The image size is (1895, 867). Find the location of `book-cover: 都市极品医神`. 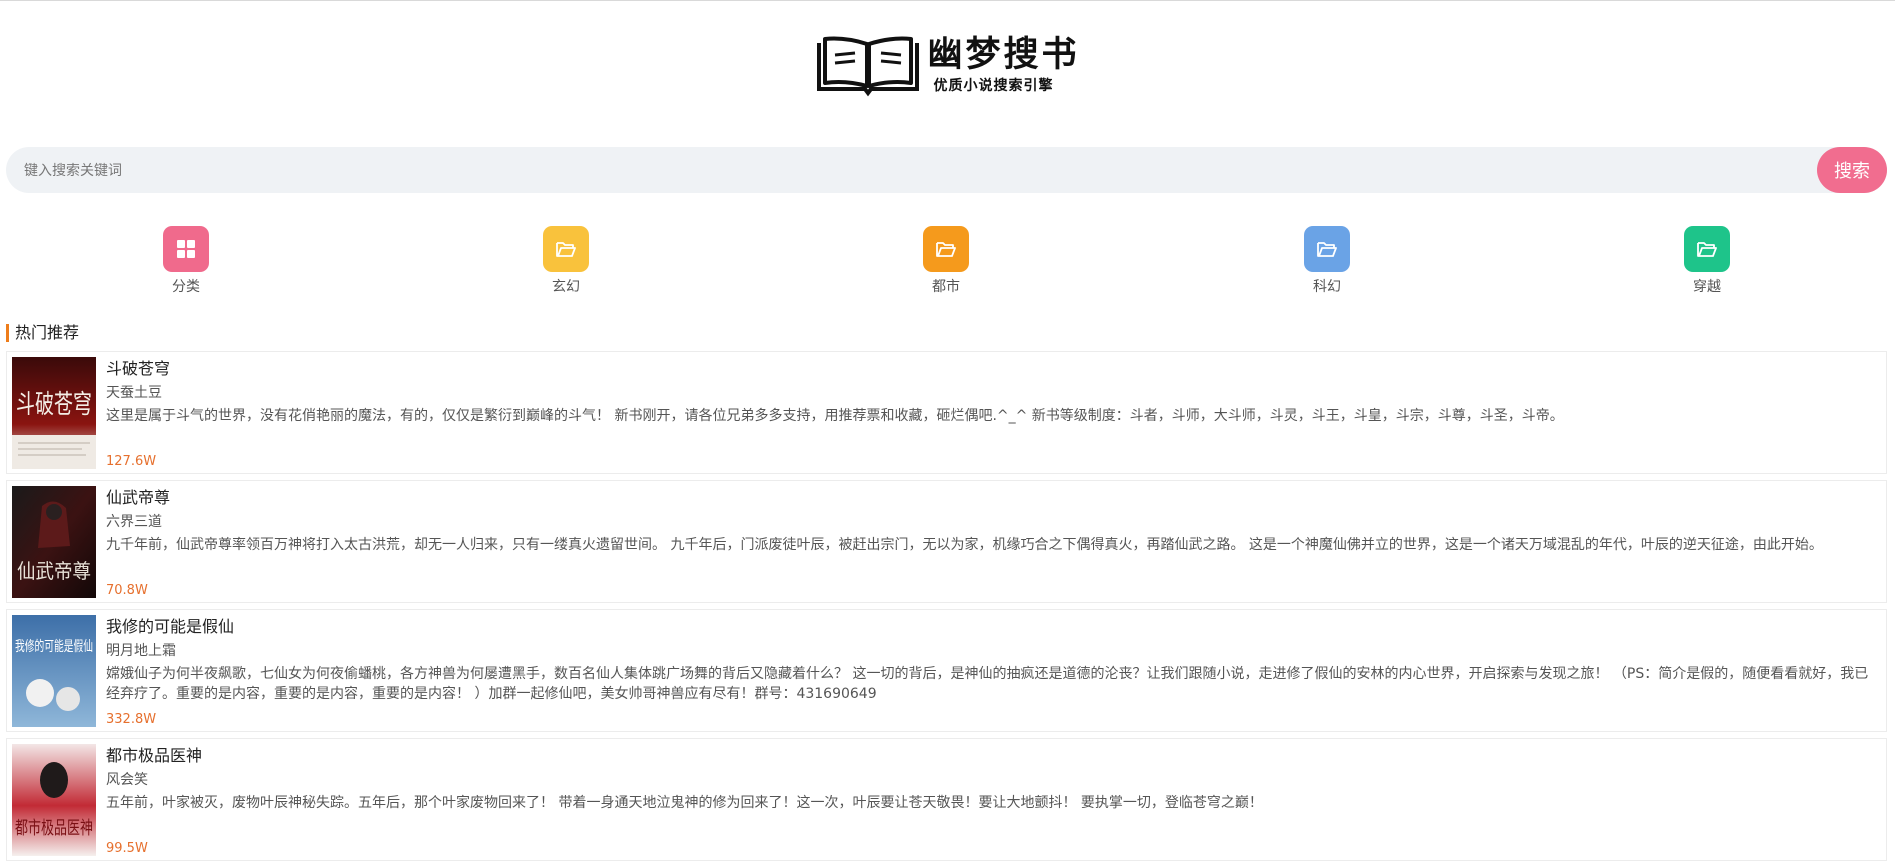

book-cover: 都市极品医神 is located at coordinates (54, 800).